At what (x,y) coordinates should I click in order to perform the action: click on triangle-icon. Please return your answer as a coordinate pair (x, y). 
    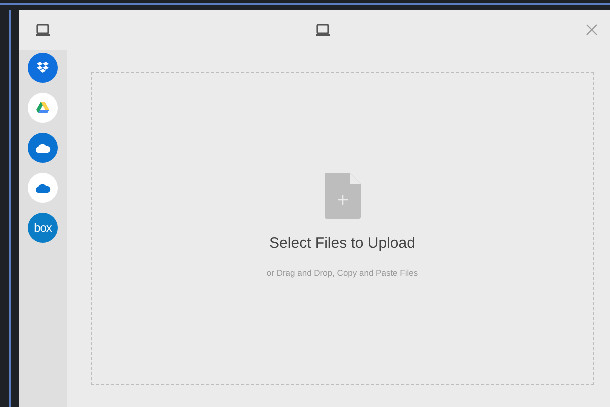
    Looking at the image, I should click on (43, 108).